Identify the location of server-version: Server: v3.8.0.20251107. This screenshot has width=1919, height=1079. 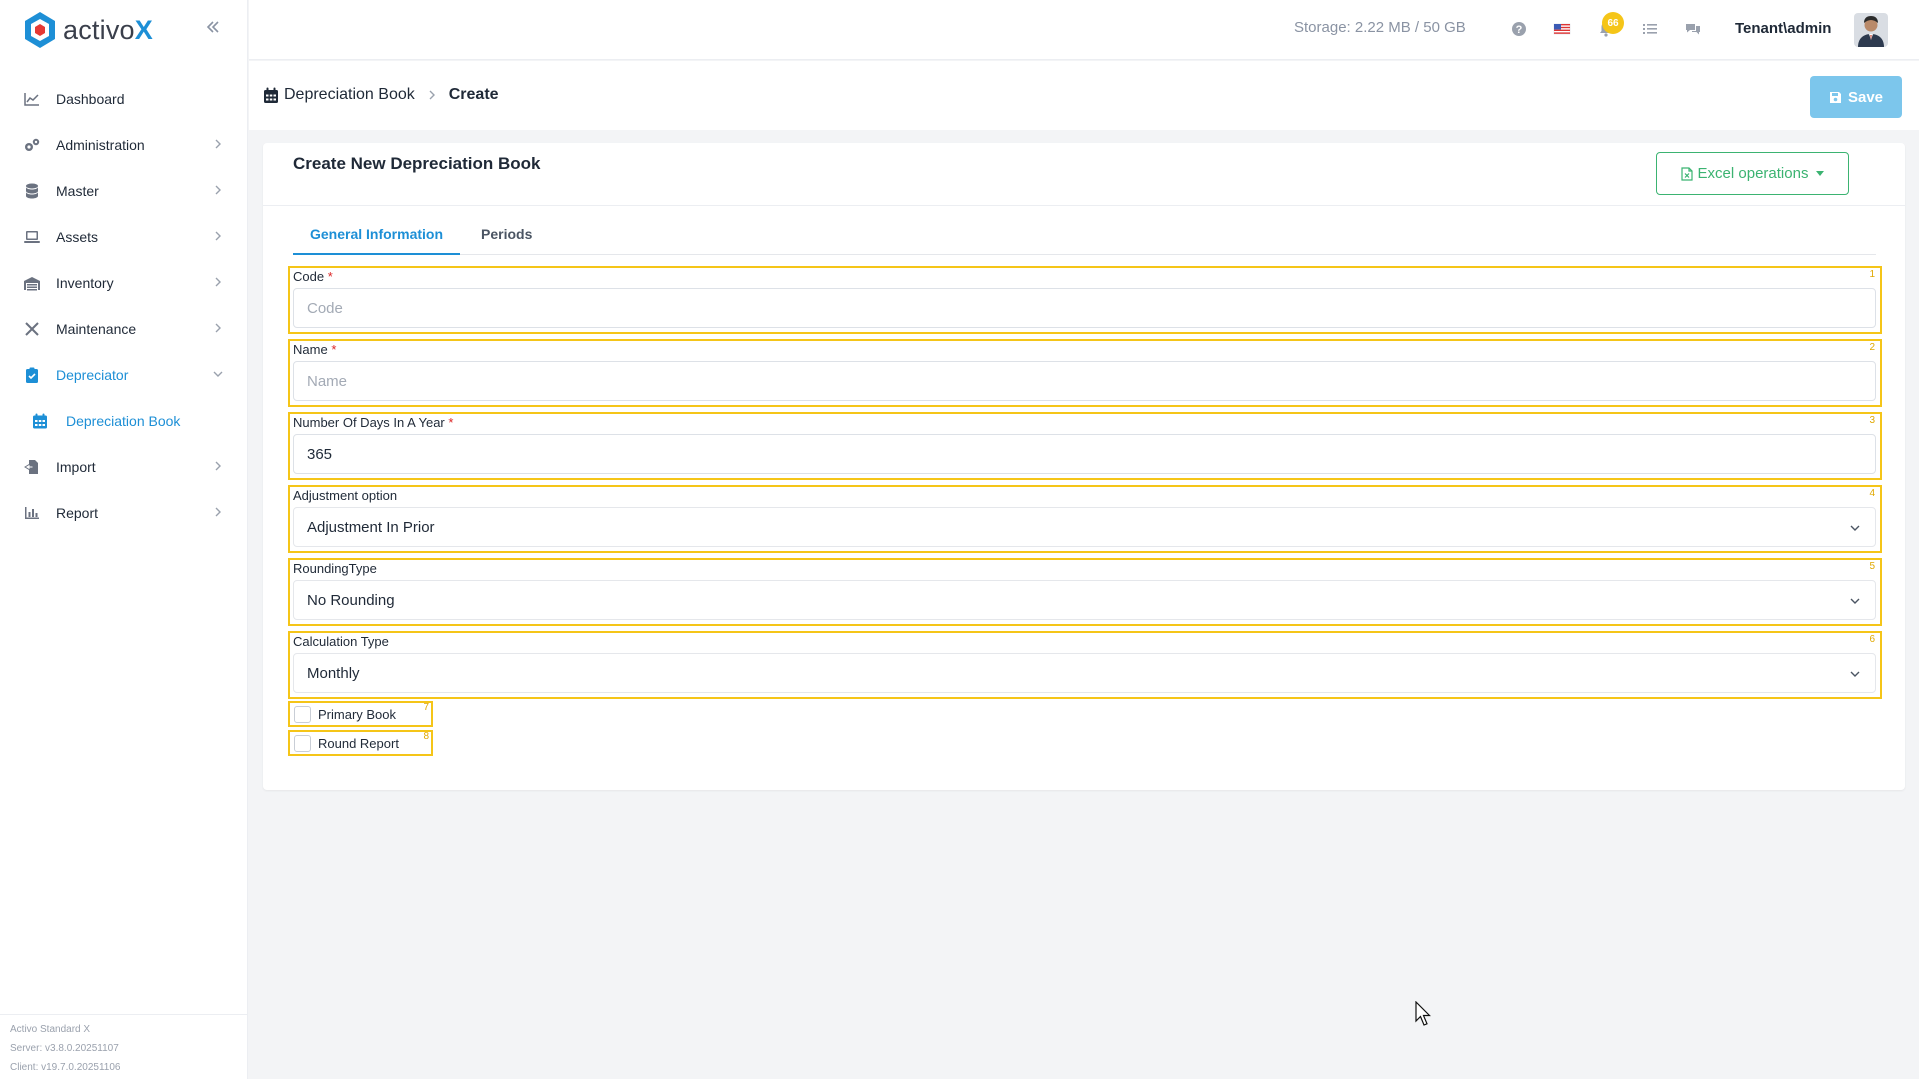
(64, 1048).